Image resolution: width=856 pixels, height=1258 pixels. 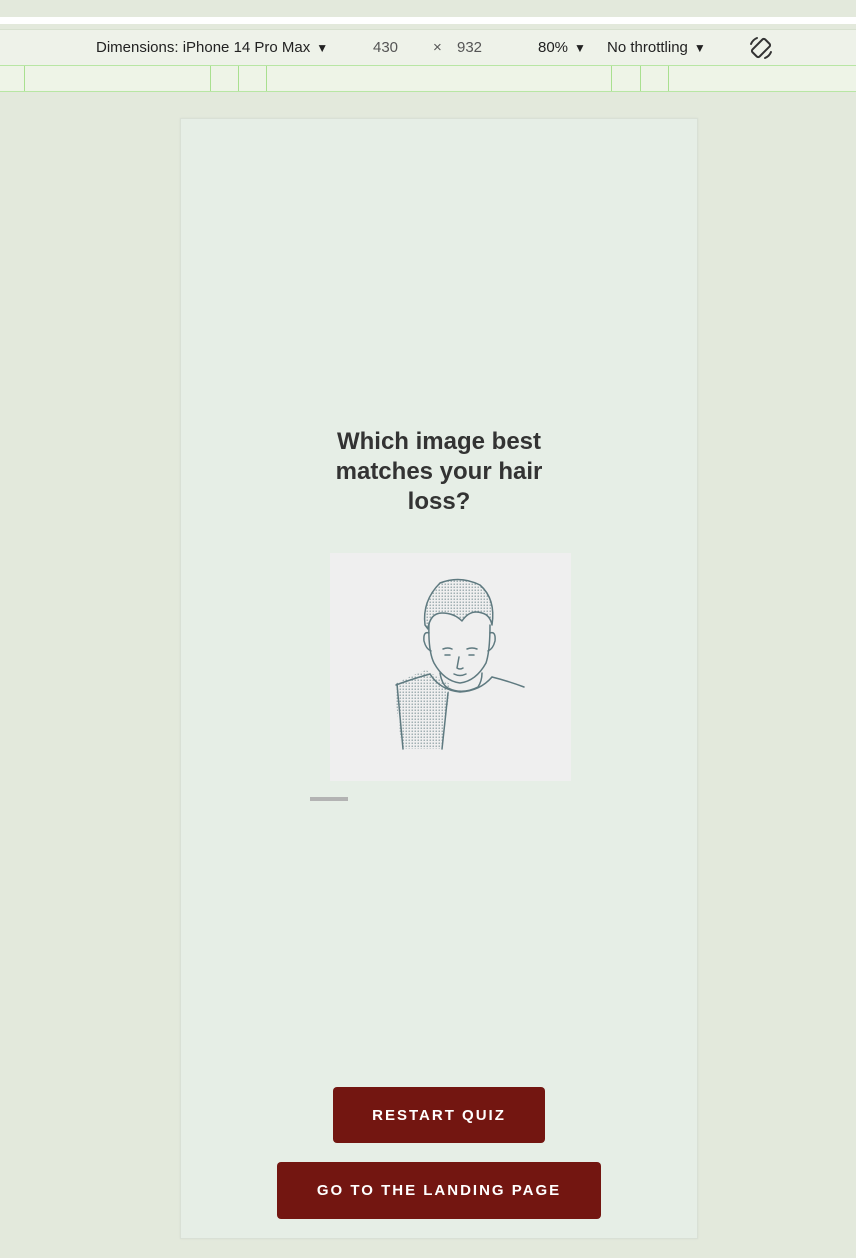 I want to click on top-divider, so click(x=428, y=20).